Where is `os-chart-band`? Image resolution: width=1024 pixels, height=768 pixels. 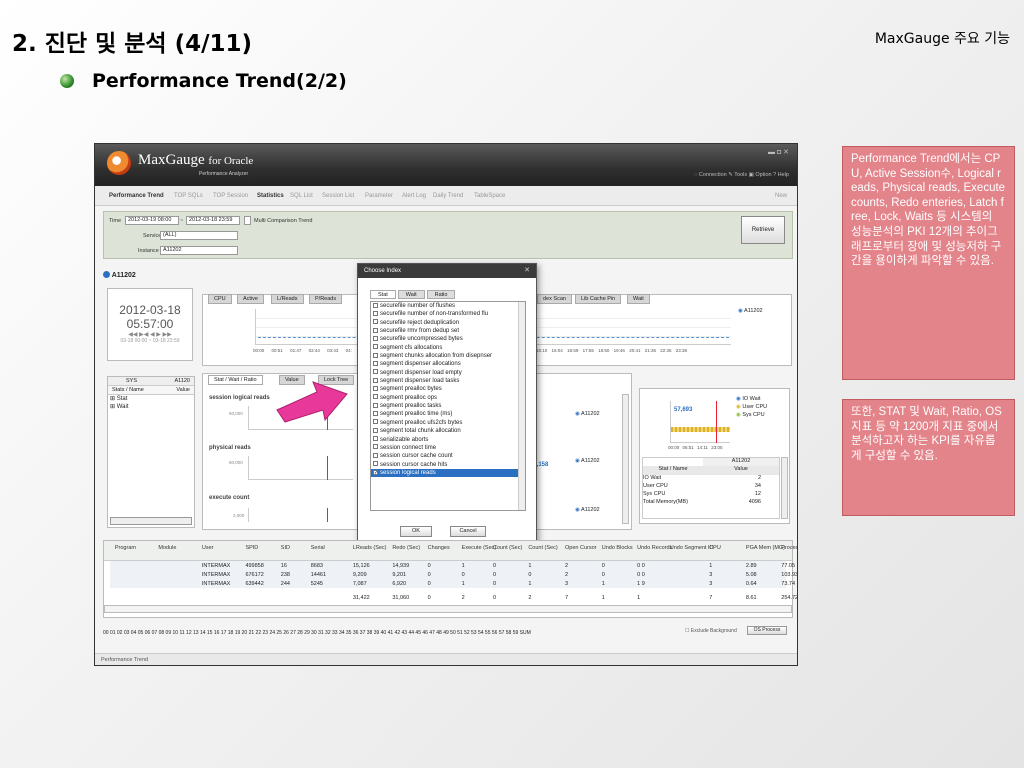
os-chart-band is located at coordinates (700, 429).